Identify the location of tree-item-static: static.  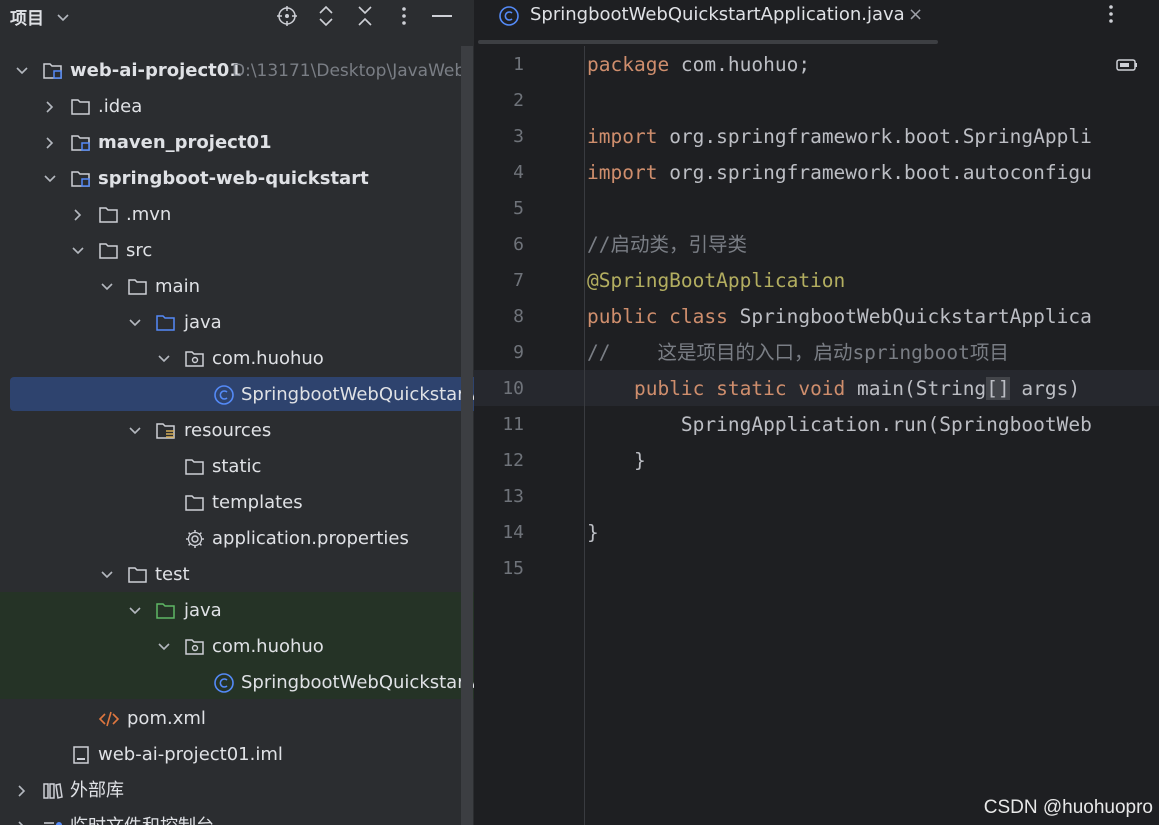
(237, 467).